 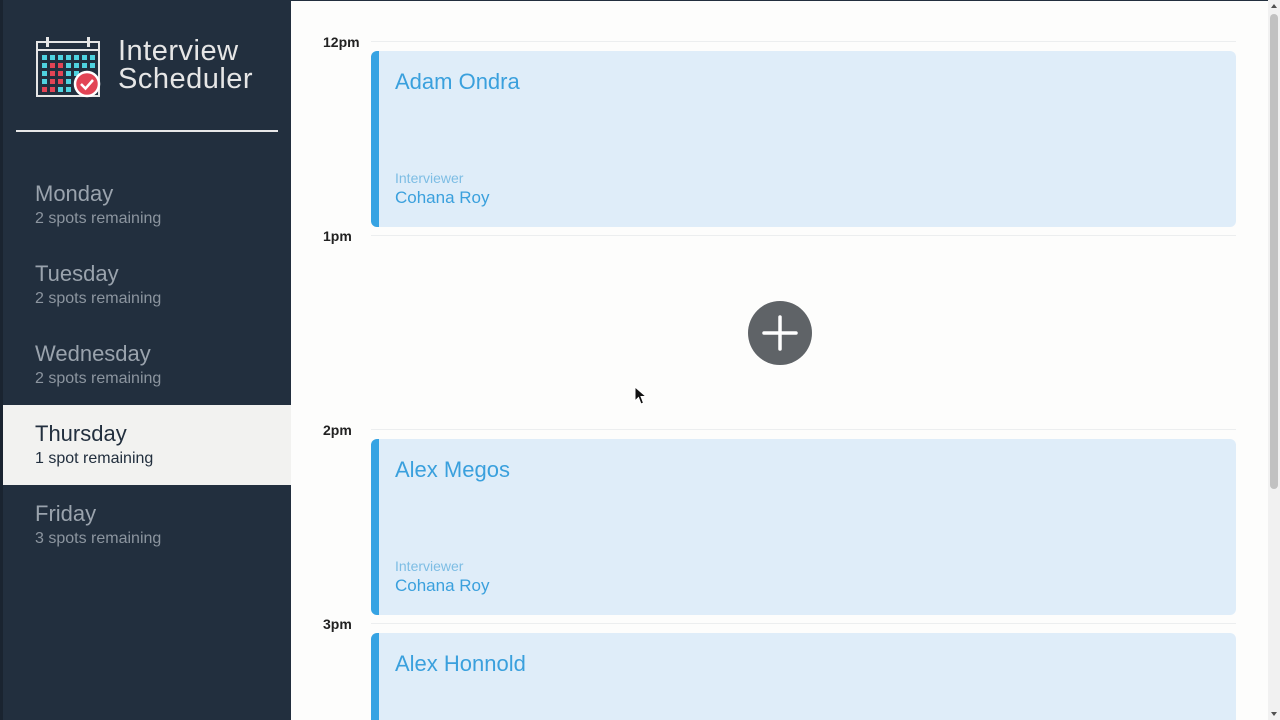 I want to click on time-label-12pm: 12pm, so click(x=341, y=42).